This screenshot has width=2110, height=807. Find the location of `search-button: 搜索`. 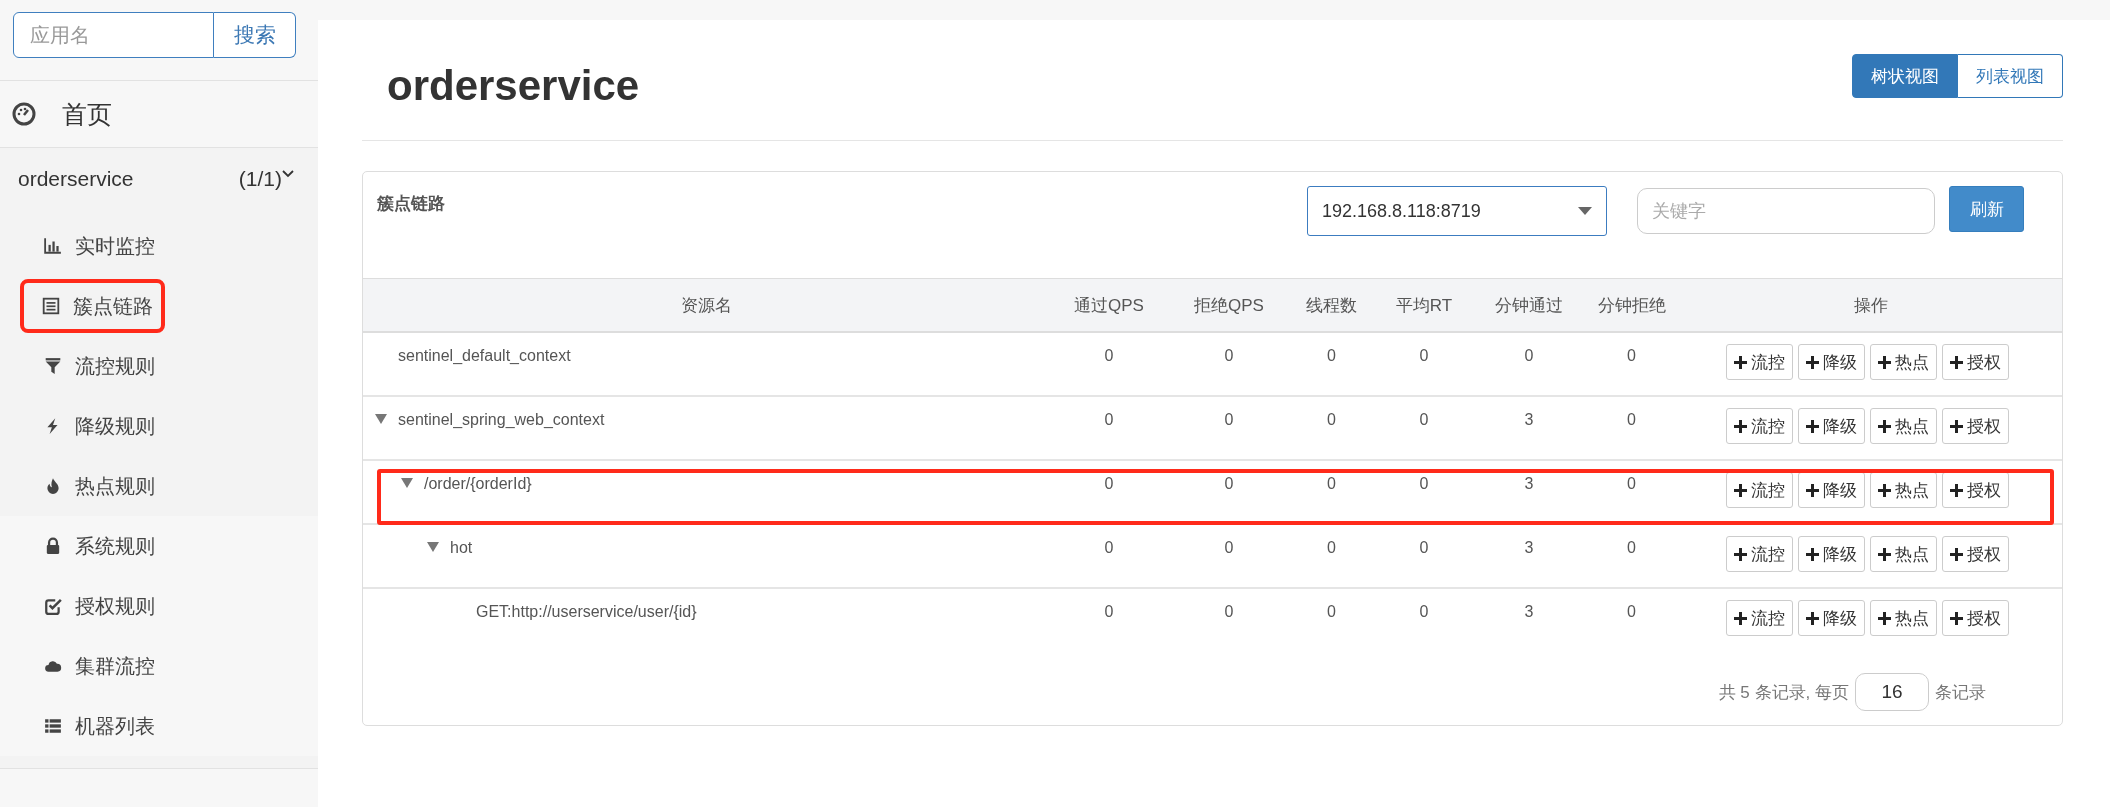

search-button: 搜索 is located at coordinates (255, 35).